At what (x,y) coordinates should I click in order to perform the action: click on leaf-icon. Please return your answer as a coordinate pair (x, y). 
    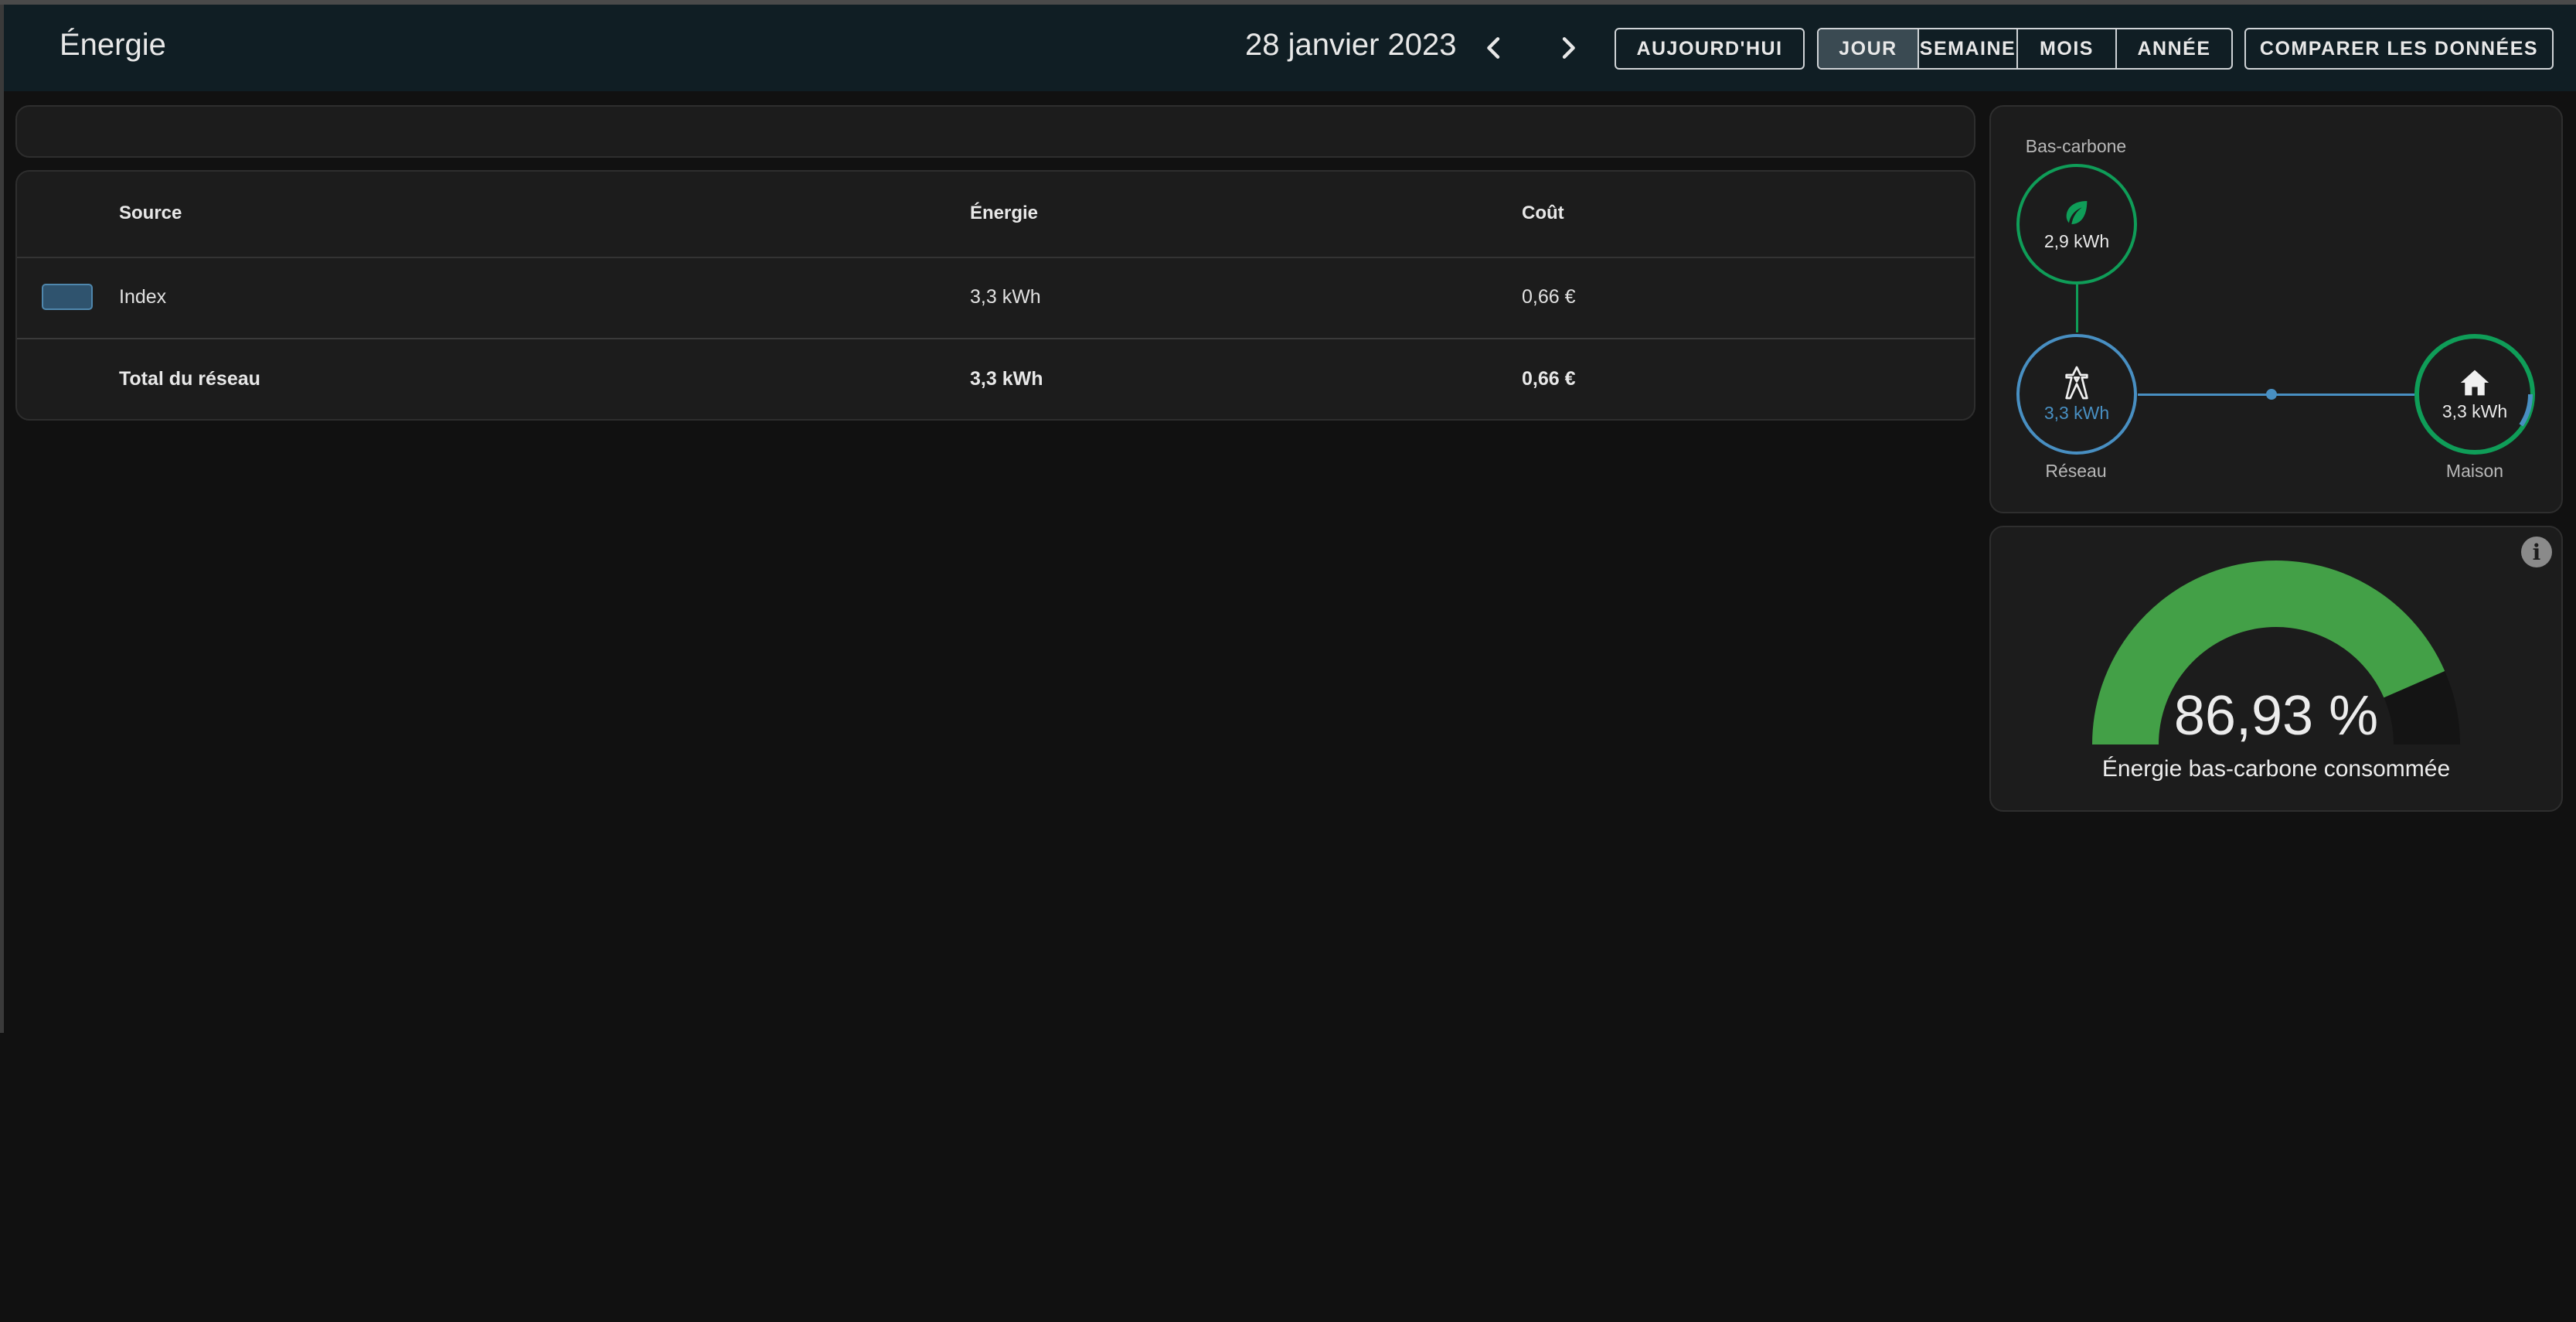
    Looking at the image, I should click on (2077, 212).